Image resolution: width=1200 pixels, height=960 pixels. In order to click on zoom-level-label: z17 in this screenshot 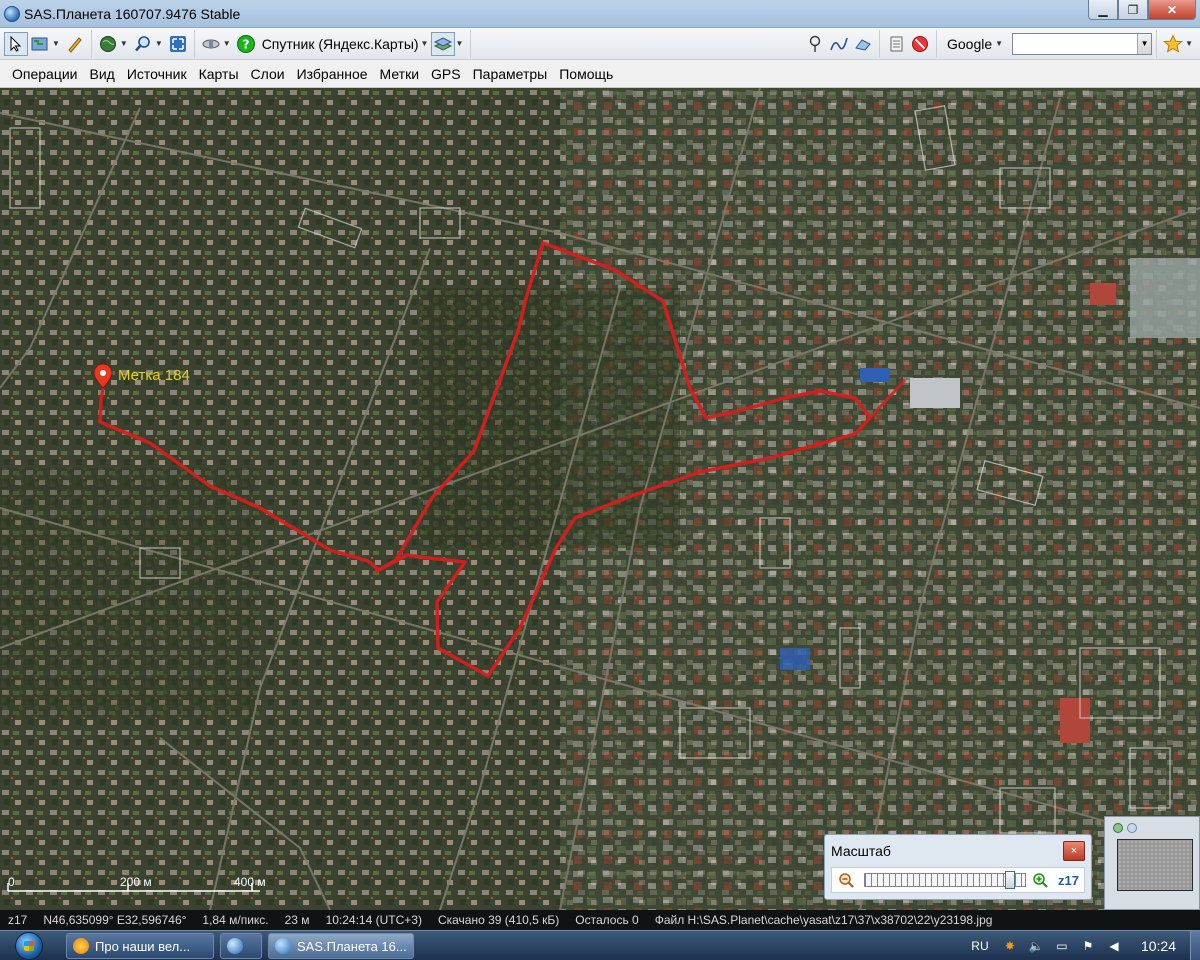, I will do `click(1068, 880)`.